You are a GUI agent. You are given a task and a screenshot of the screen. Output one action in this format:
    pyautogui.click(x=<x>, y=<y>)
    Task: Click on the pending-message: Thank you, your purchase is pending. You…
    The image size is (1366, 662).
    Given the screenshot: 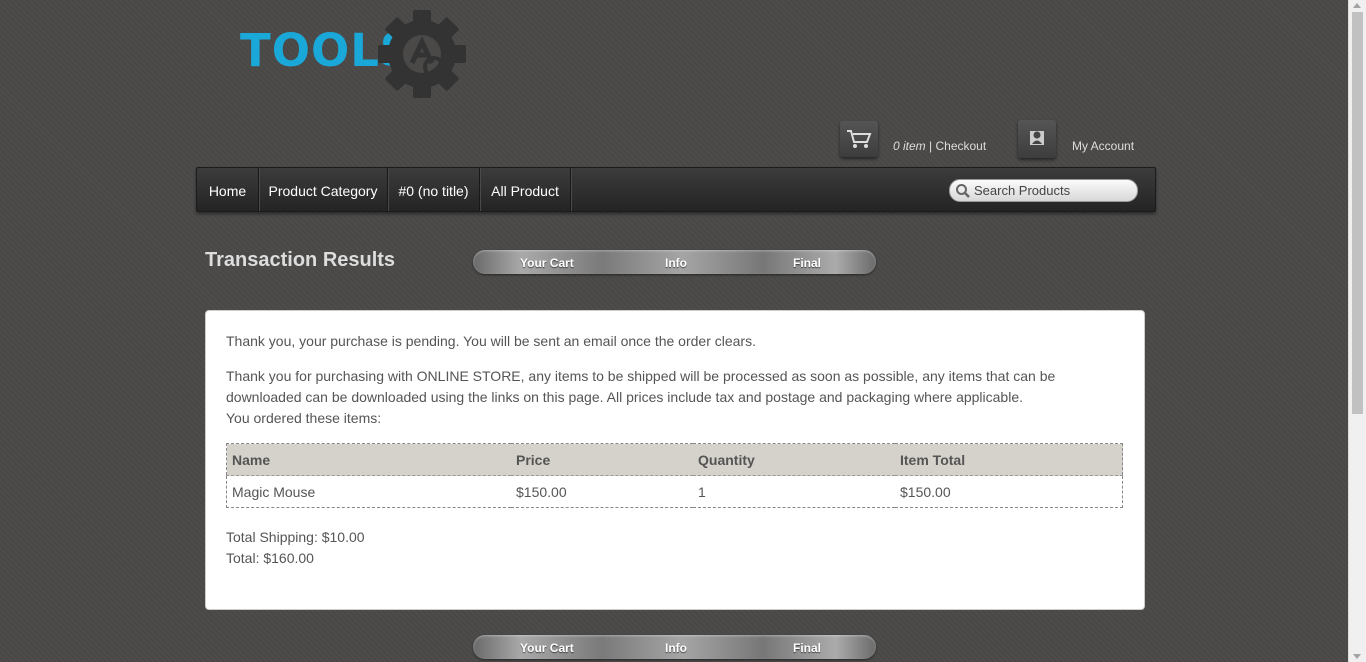 What is the action you would take?
    pyautogui.click(x=491, y=341)
    